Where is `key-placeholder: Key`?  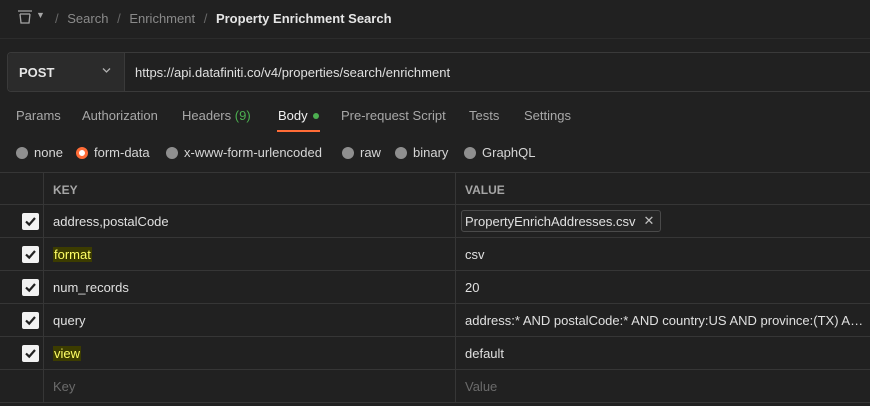
key-placeholder: Key is located at coordinates (64, 386).